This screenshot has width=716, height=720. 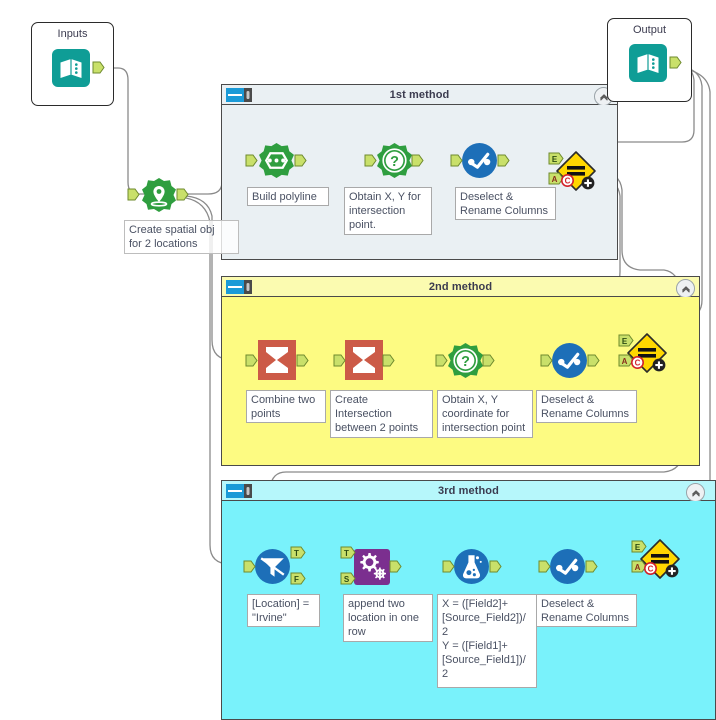 I want to click on spatial-info-icon-m2: ?, so click(x=465, y=360).